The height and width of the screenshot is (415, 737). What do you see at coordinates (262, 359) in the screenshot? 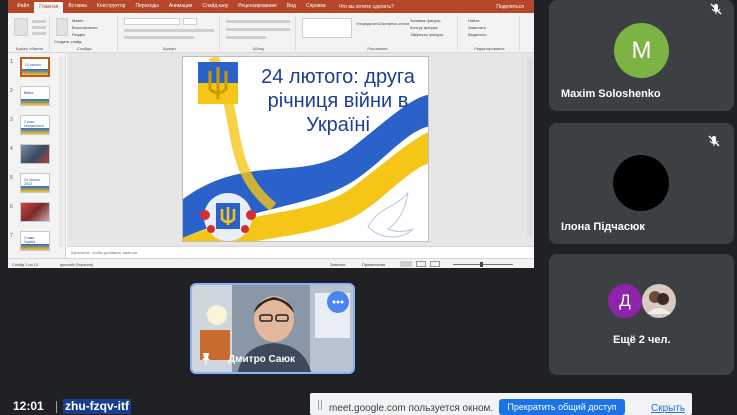
I see `presenter-name: Дмитро Саюк` at bounding box center [262, 359].